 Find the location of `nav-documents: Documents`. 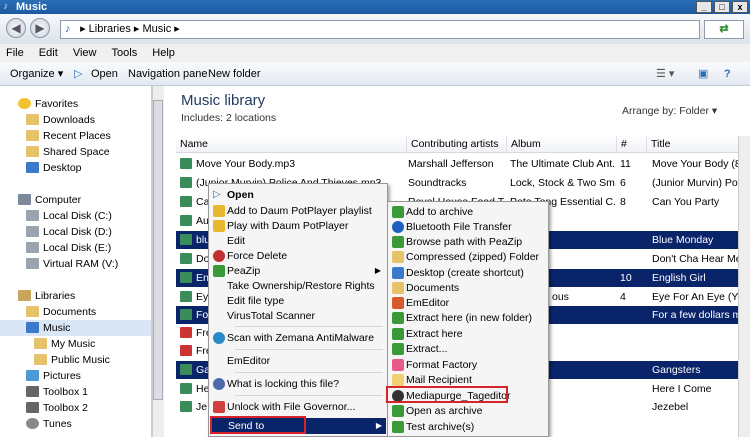

nav-documents: Documents is located at coordinates (61, 312).